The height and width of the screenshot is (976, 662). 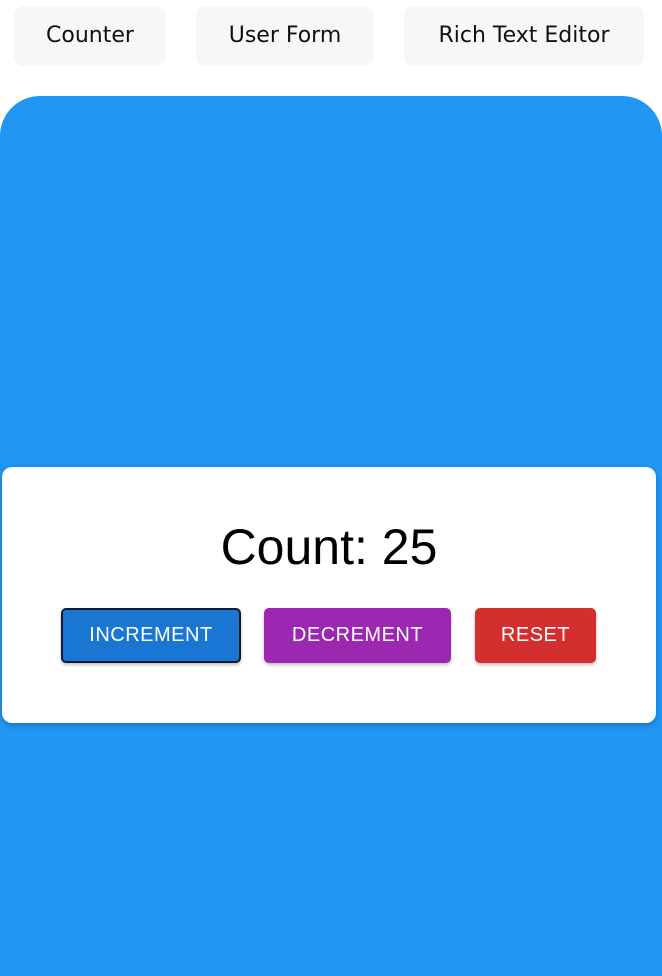 What do you see at coordinates (329, 547) in the screenshot?
I see `count-display: Count: 25` at bounding box center [329, 547].